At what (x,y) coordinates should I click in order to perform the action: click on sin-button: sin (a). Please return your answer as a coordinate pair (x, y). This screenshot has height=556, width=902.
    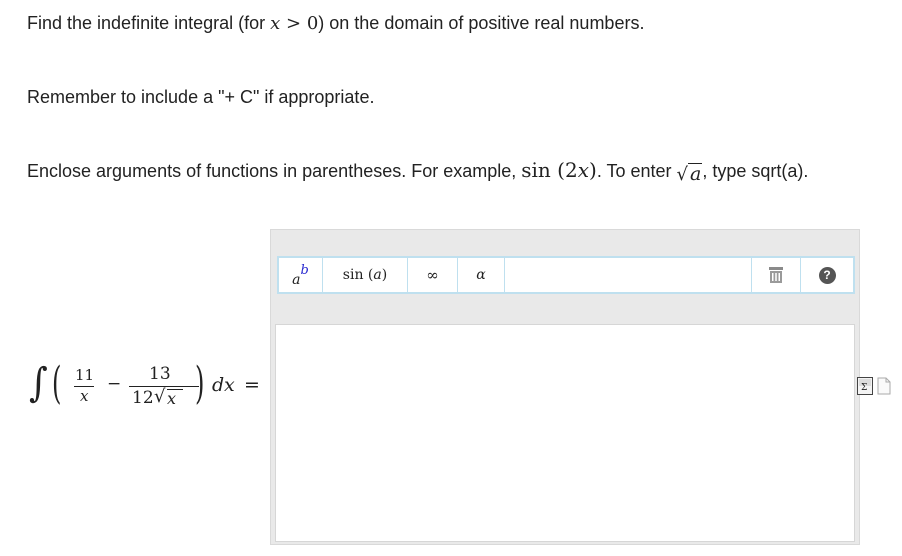
    Looking at the image, I should click on (365, 275).